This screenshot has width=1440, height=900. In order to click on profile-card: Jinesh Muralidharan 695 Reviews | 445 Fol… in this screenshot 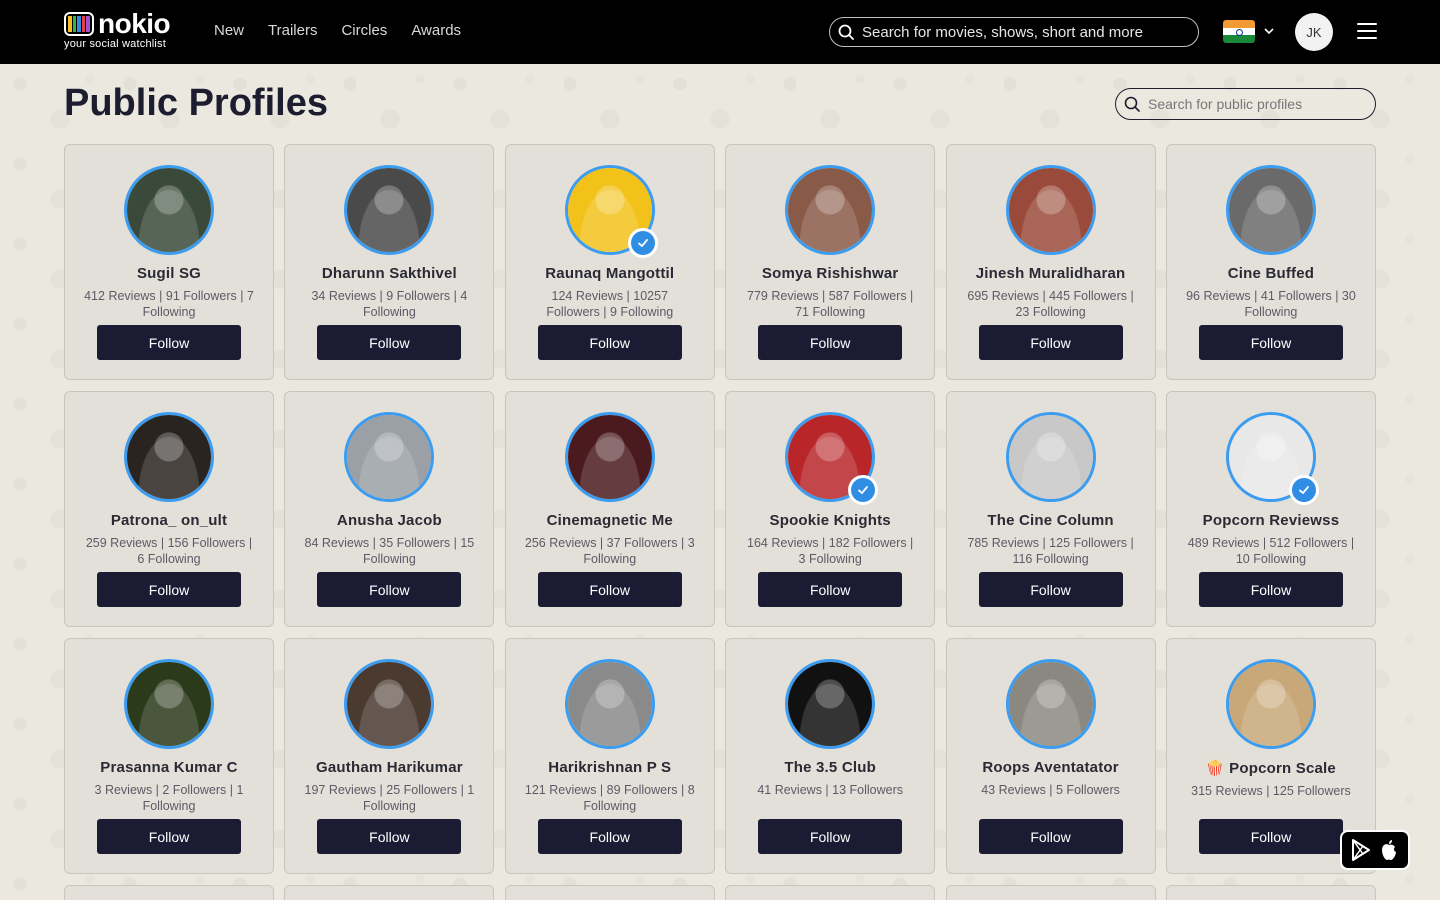, I will do `click(1050, 262)`.